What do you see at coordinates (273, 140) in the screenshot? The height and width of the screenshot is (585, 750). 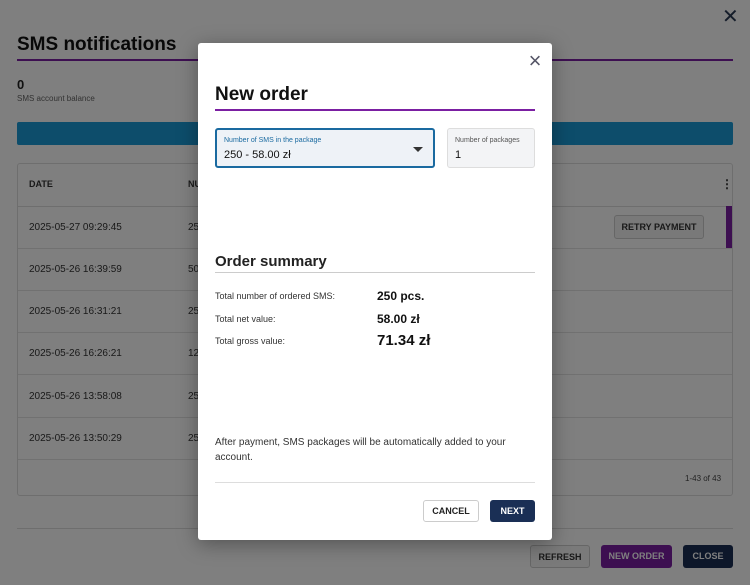 I see `sms-package-label: Number of SMS in the package` at bounding box center [273, 140].